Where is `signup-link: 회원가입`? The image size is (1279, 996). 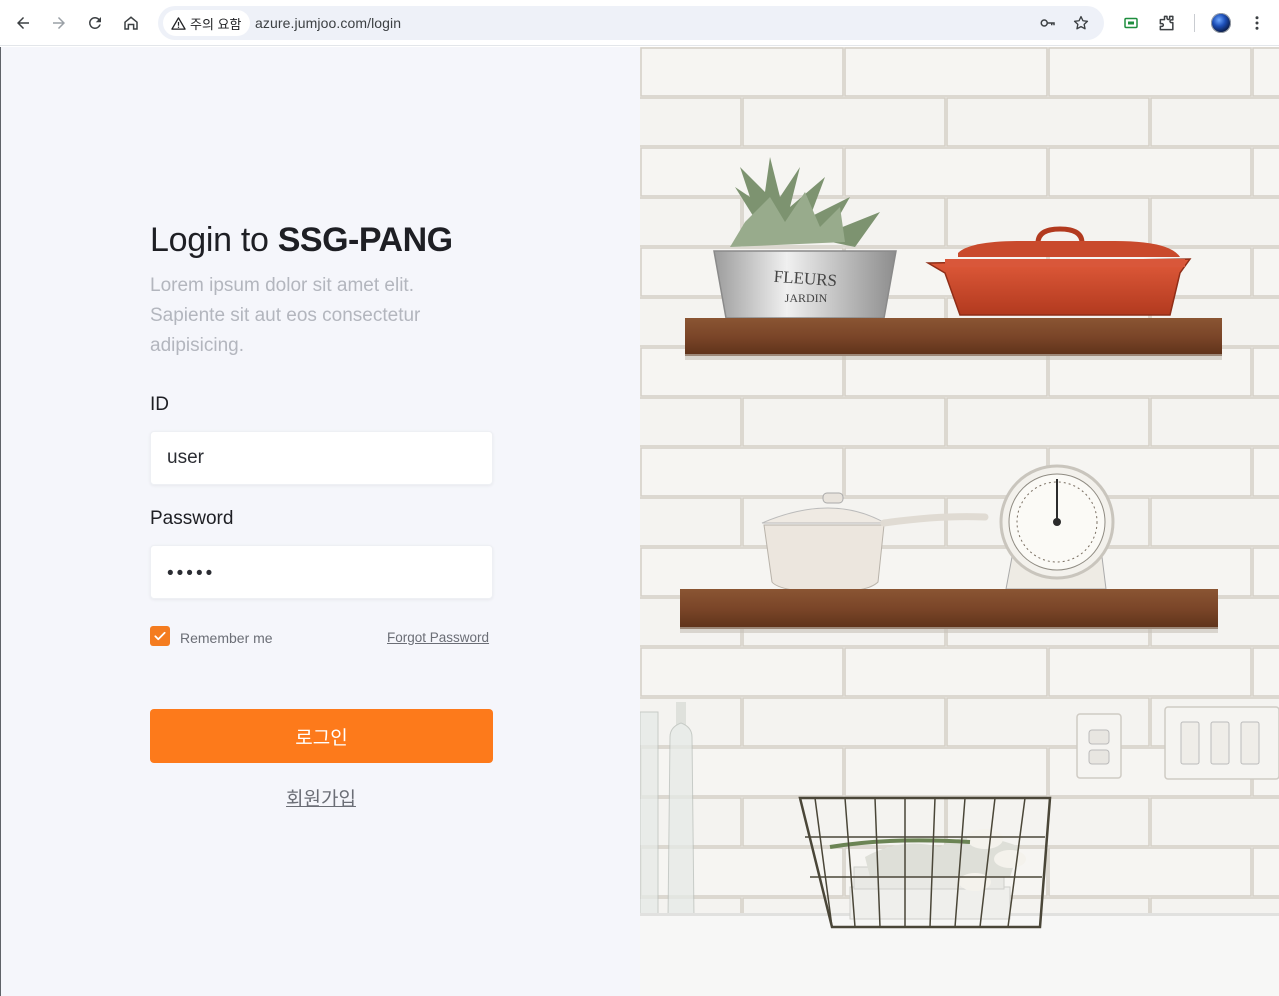
signup-link: 회원가입 is located at coordinates (321, 799).